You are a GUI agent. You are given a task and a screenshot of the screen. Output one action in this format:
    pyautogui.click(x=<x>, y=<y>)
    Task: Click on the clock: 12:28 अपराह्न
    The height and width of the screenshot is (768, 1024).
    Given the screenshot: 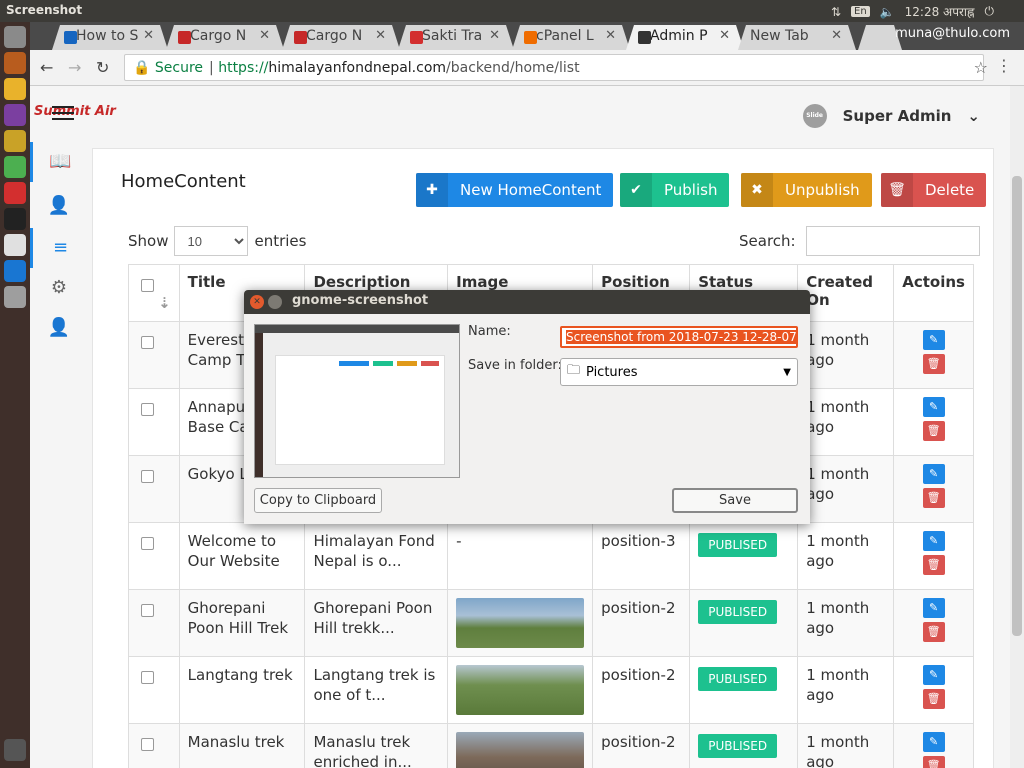 What is the action you would take?
    pyautogui.click(x=940, y=11)
    